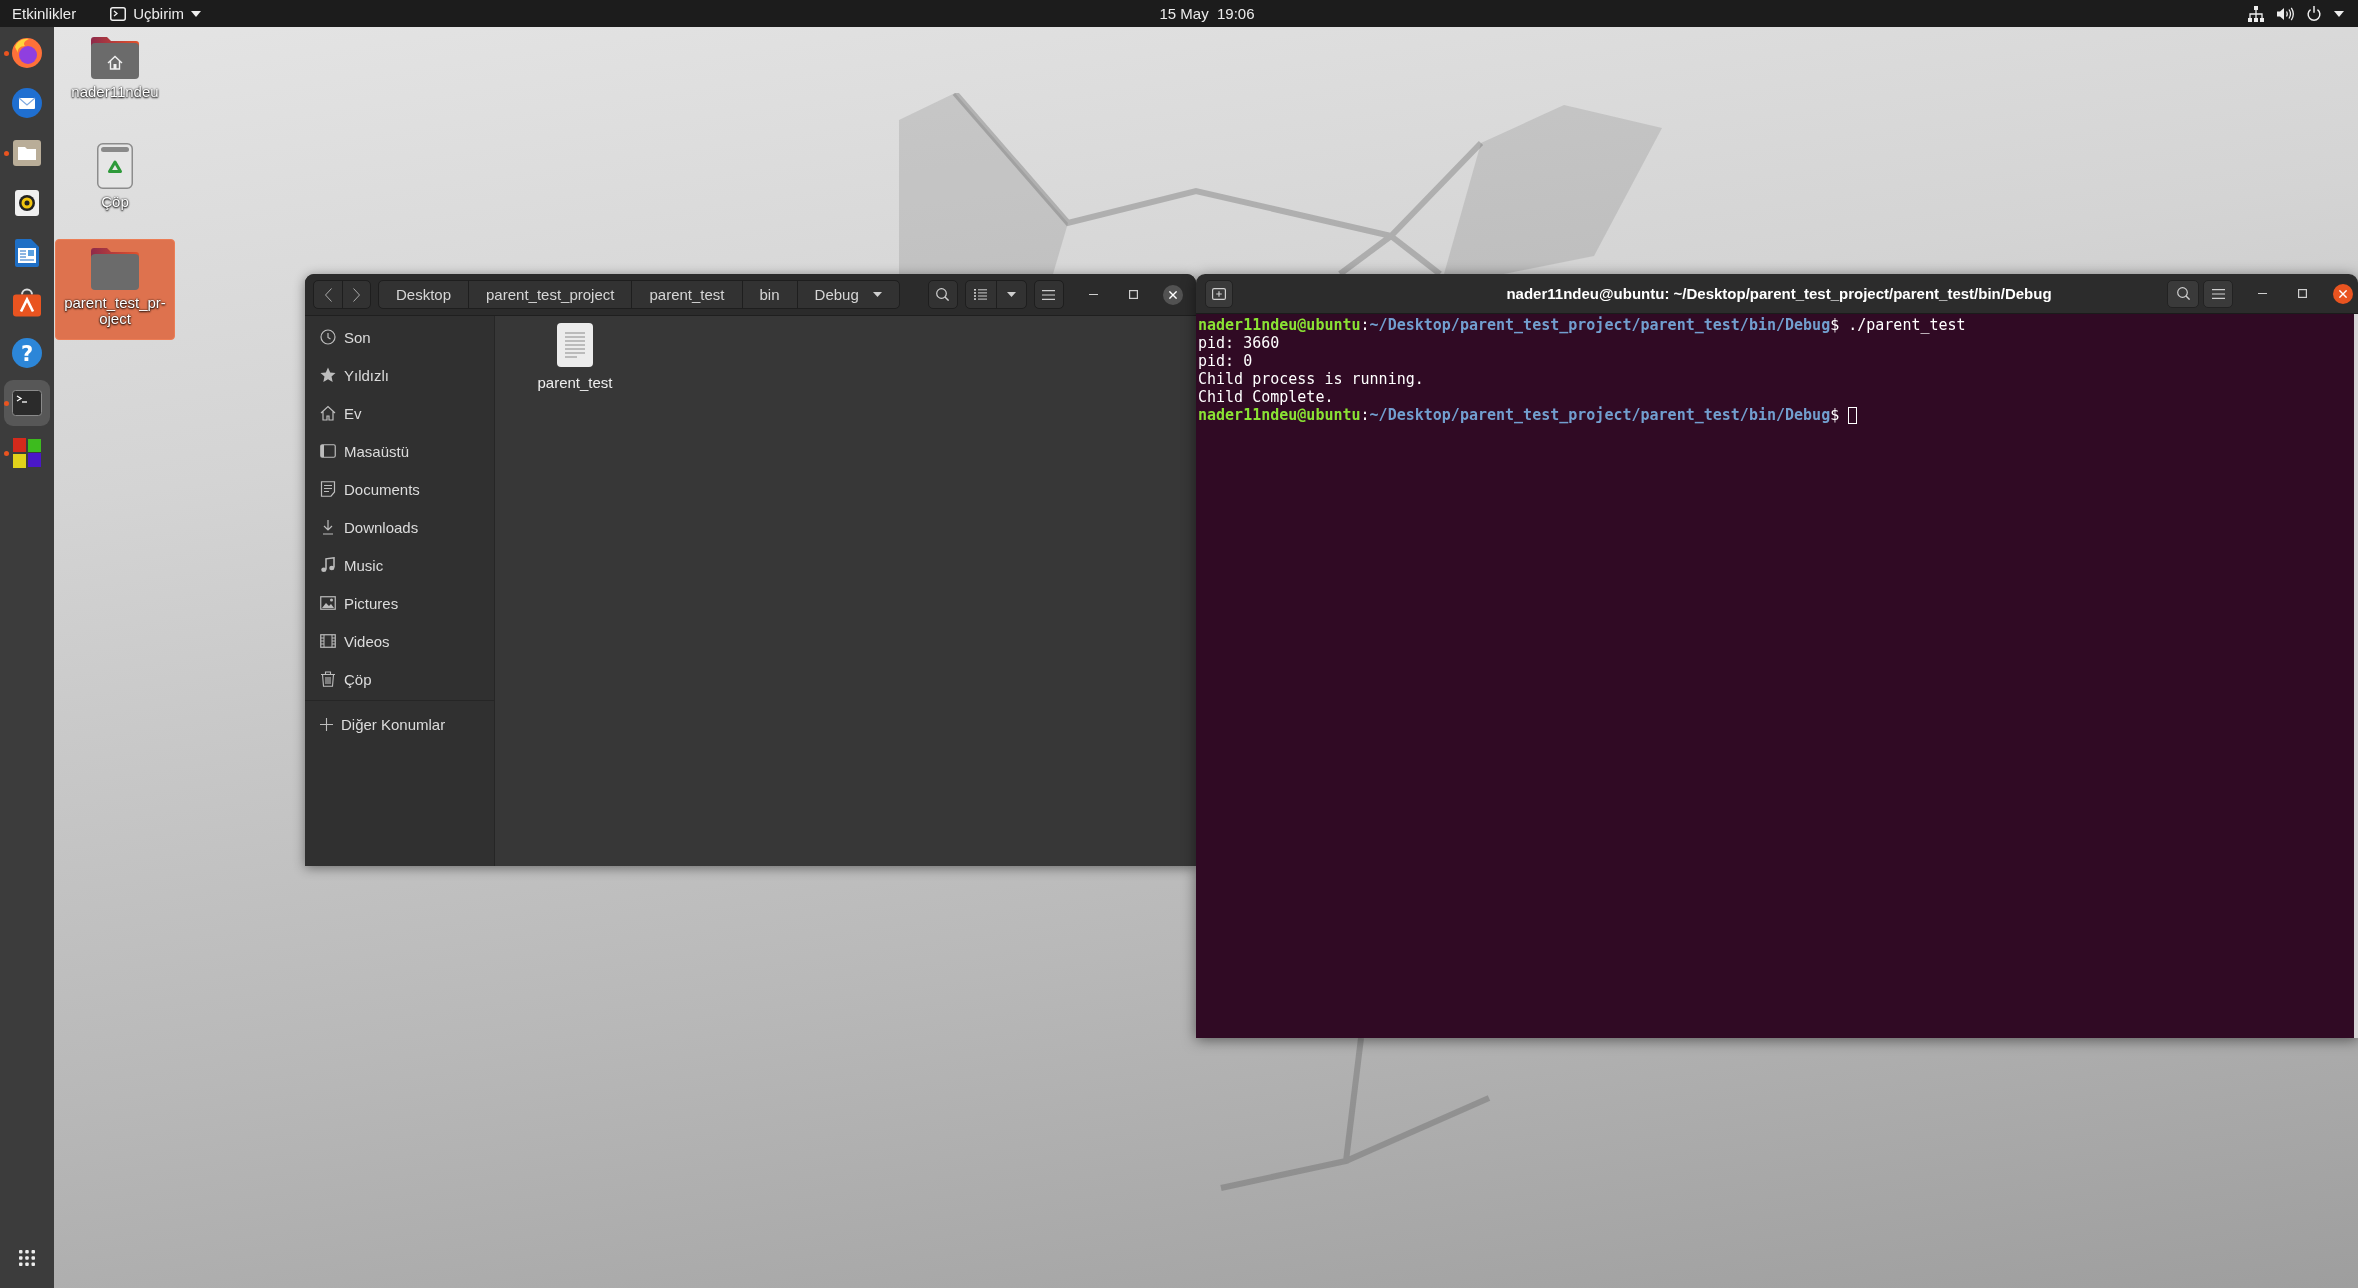 The image size is (2358, 1288). Describe the element at coordinates (399, 527) in the screenshot. I see `sidebar-item: Downloads` at that location.